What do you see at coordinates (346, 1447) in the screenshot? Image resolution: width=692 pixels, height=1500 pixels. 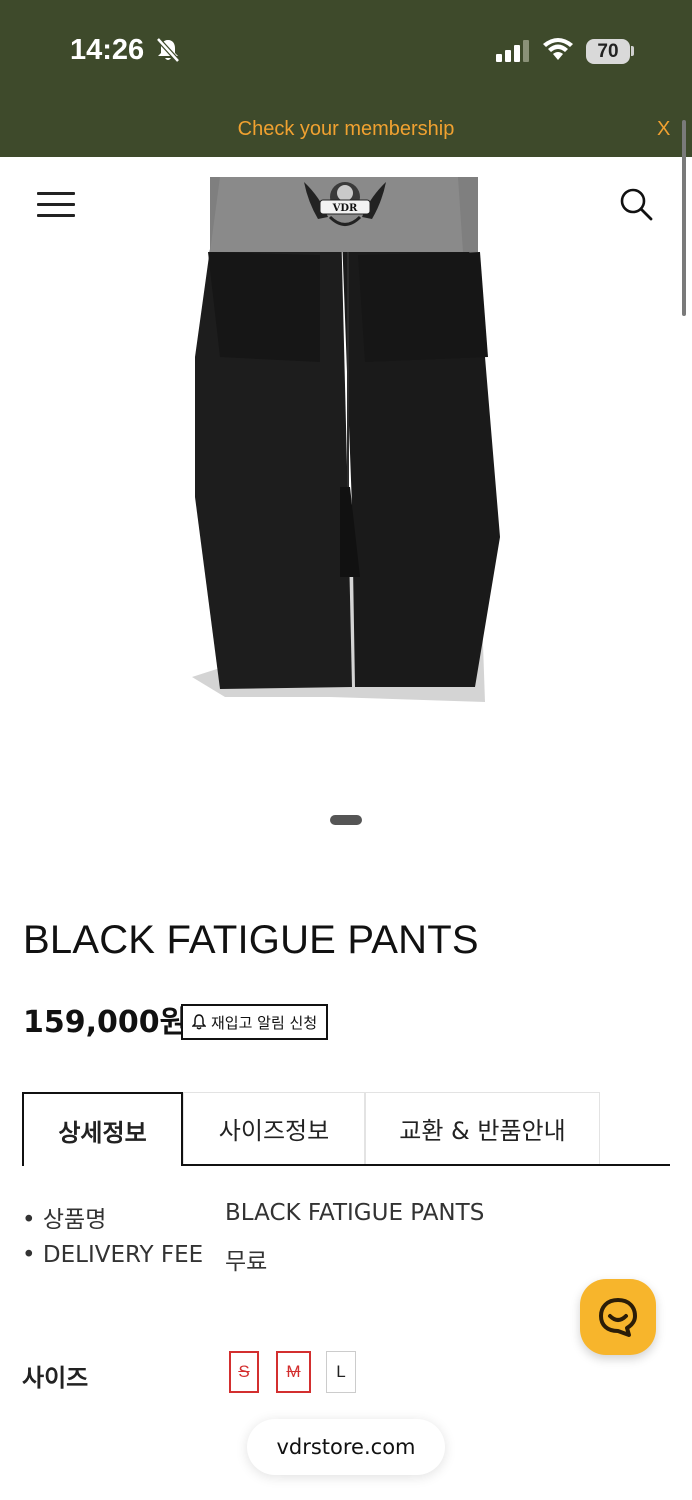 I see `browser-url-bar: vdrstore.com` at bounding box center [346, 1447].